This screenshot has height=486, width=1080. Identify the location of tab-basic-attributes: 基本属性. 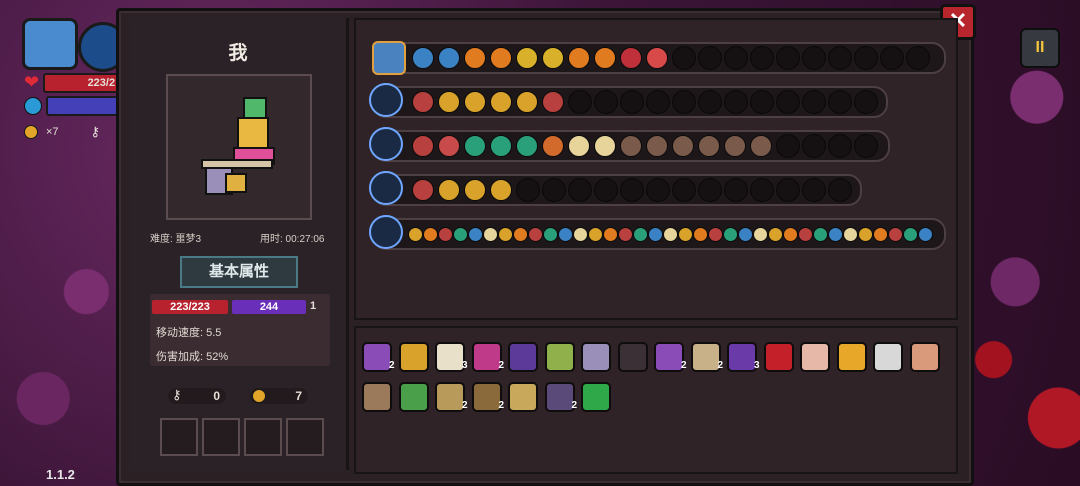
(239, 272).